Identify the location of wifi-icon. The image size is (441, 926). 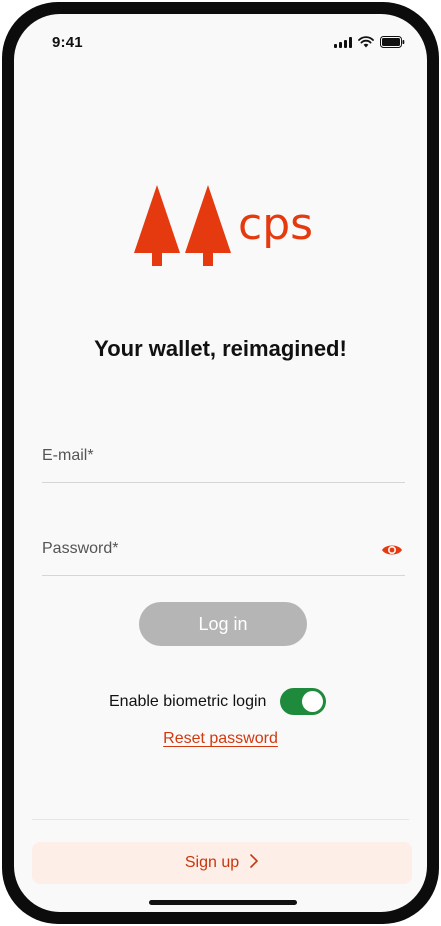
(366, 42).